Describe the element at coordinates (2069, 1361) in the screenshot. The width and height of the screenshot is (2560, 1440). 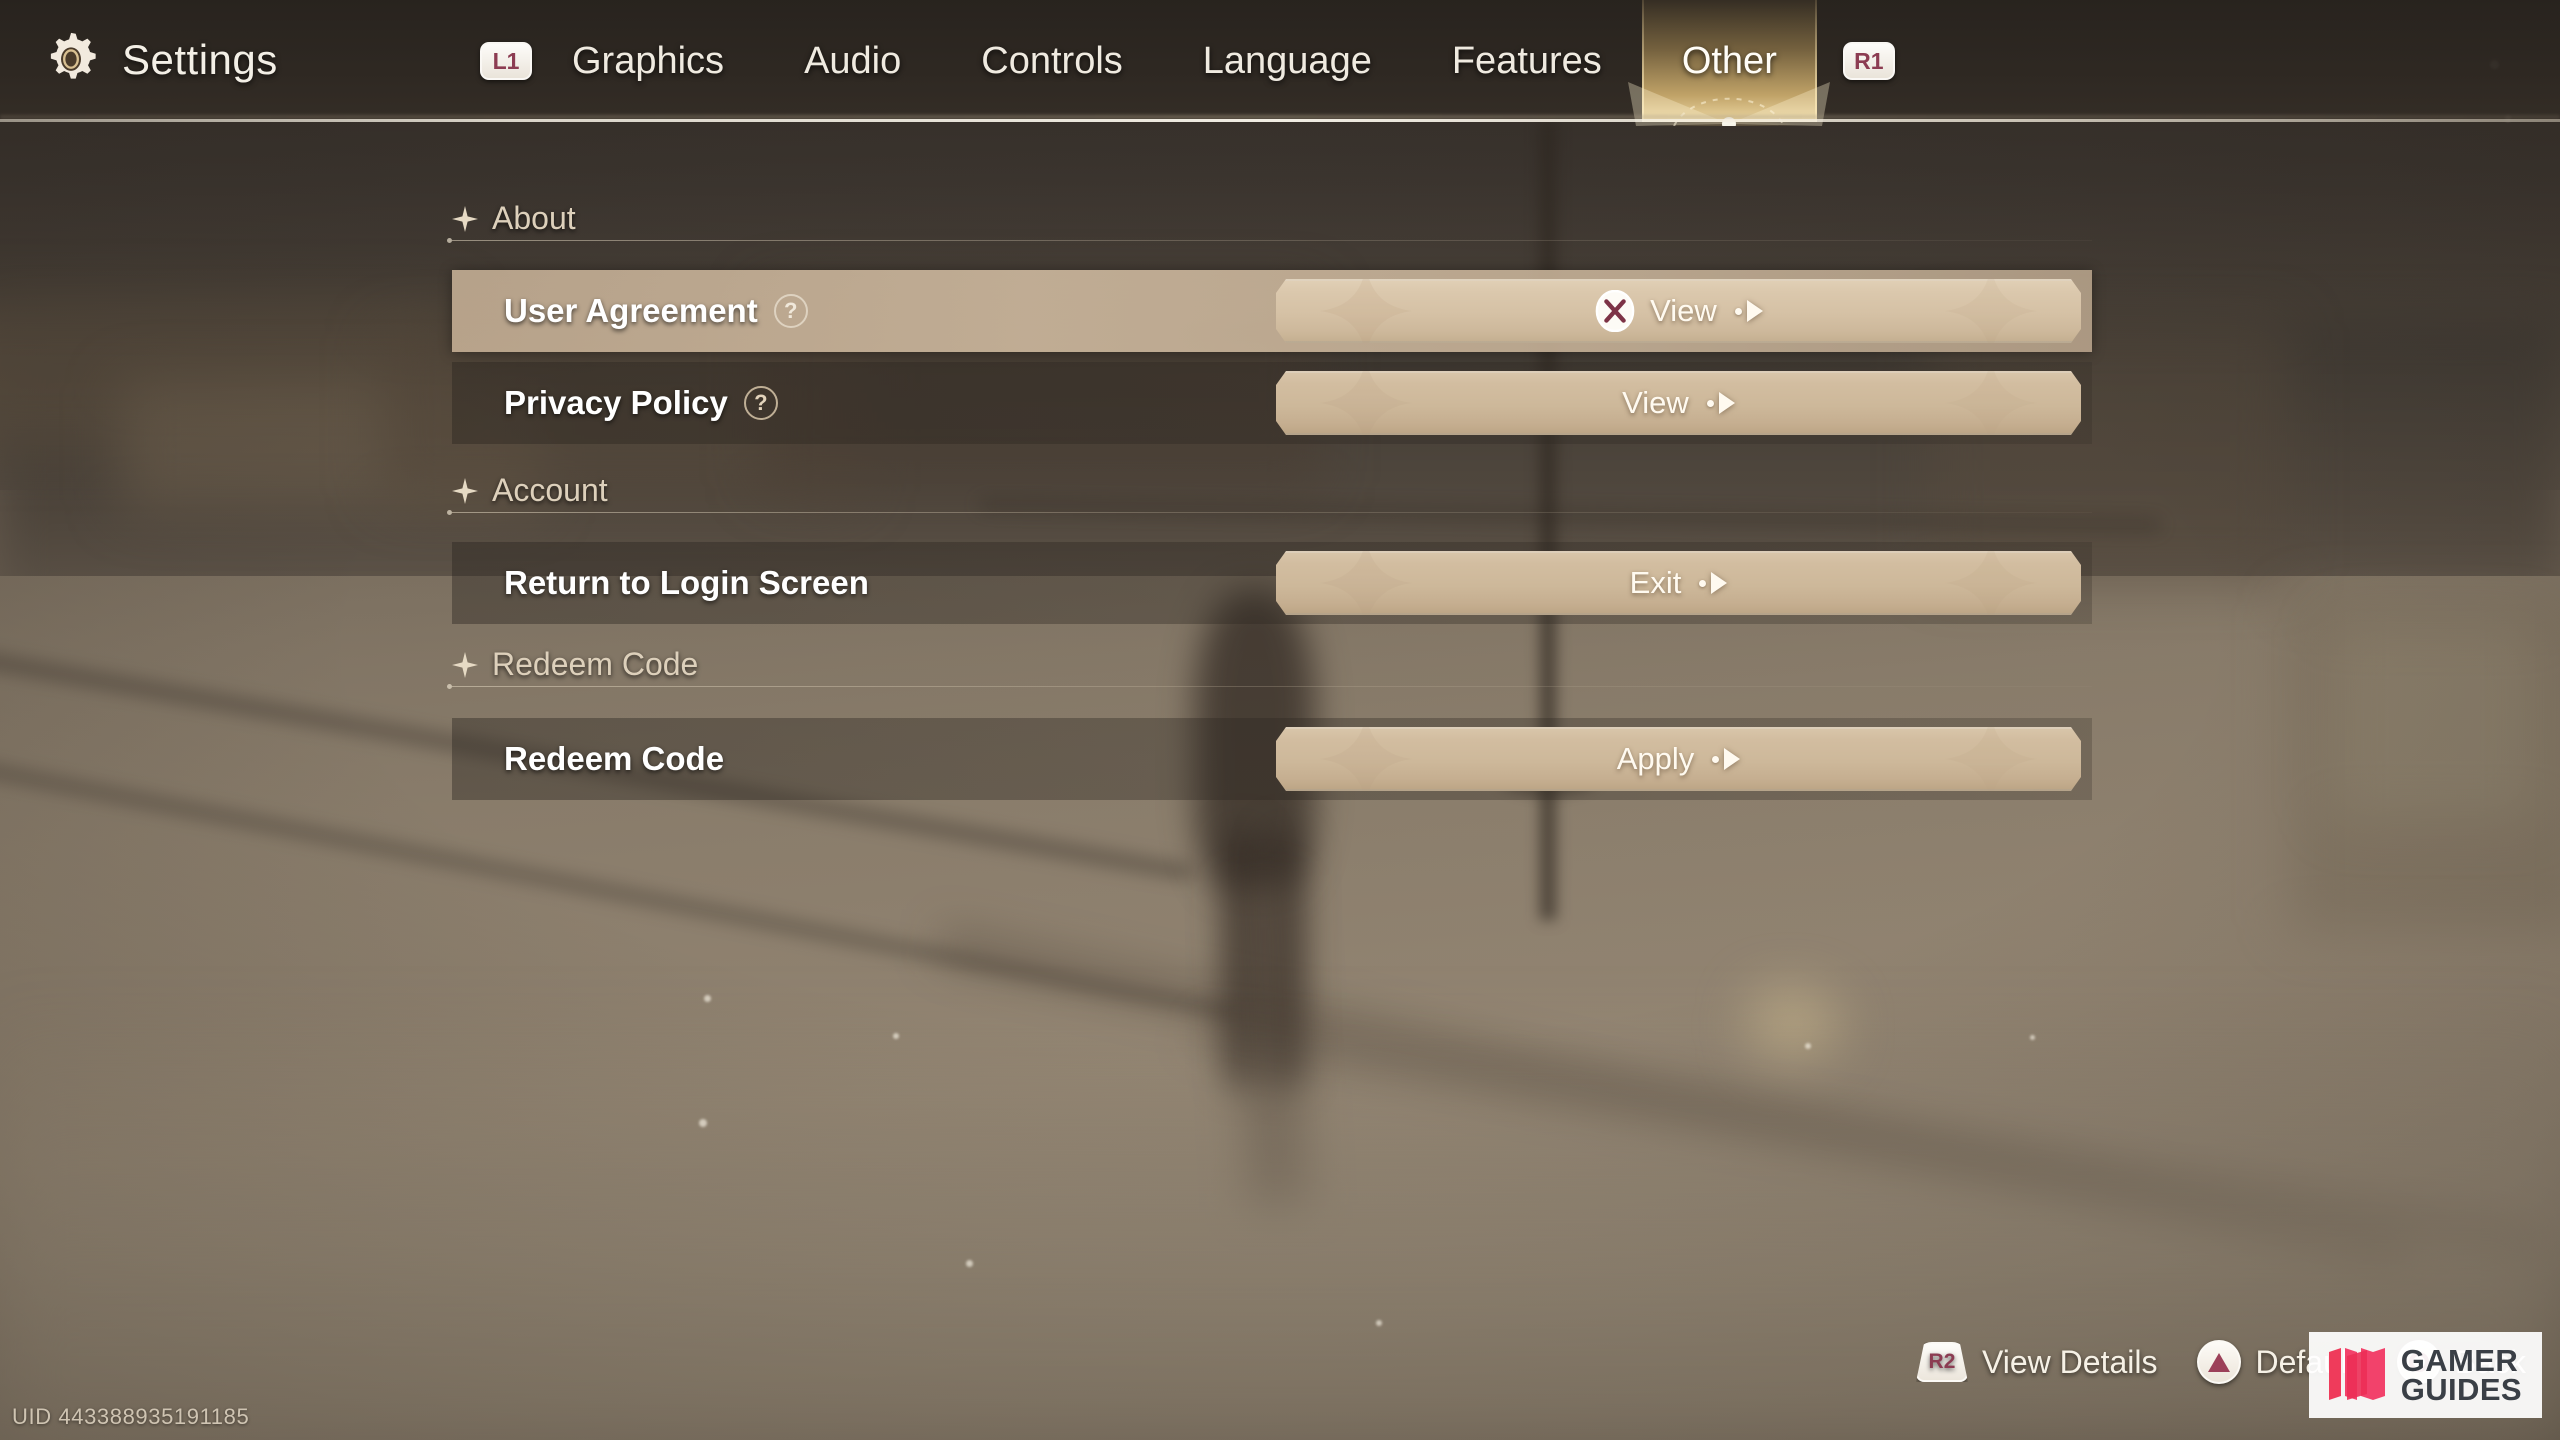
I see `prompt-label: View Details` at that location.